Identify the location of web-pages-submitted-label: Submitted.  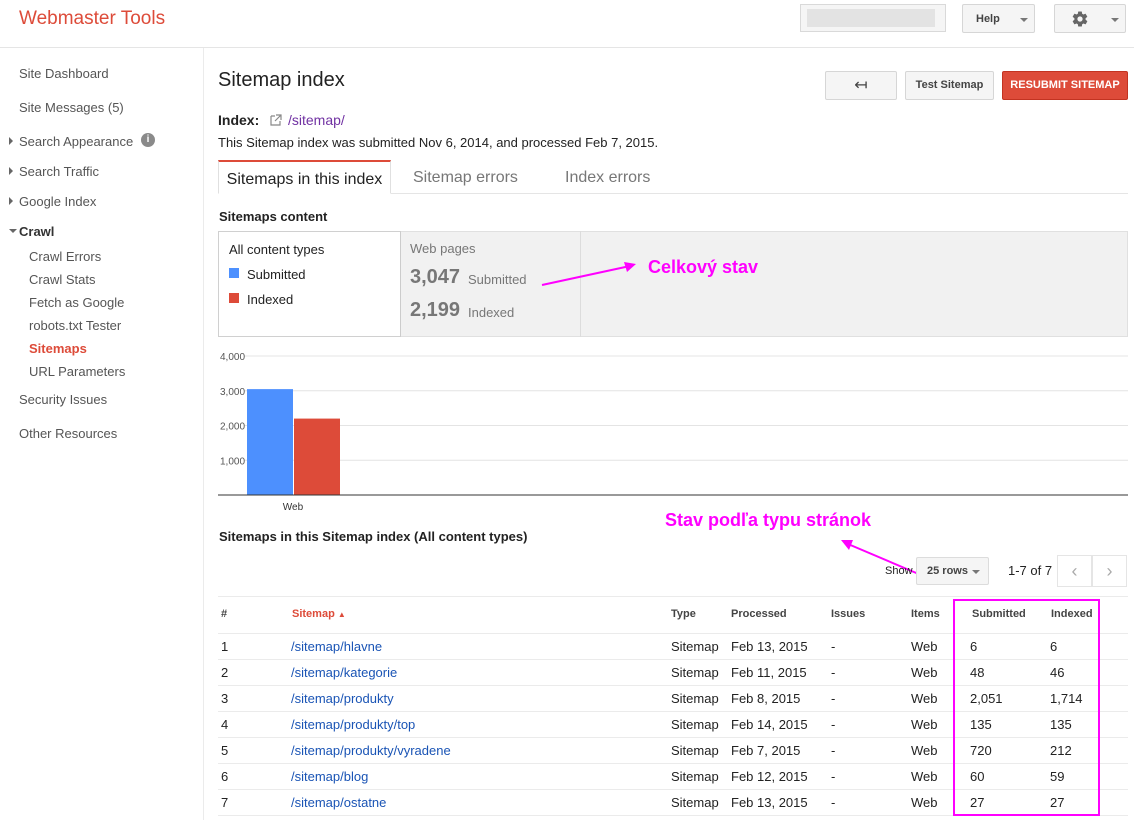
(497, 279).